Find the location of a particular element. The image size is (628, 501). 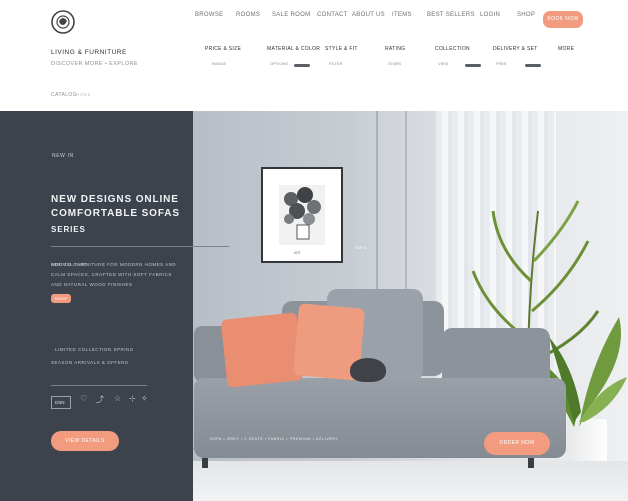

filter-sub: STARS is located at coordinates (395, 63).